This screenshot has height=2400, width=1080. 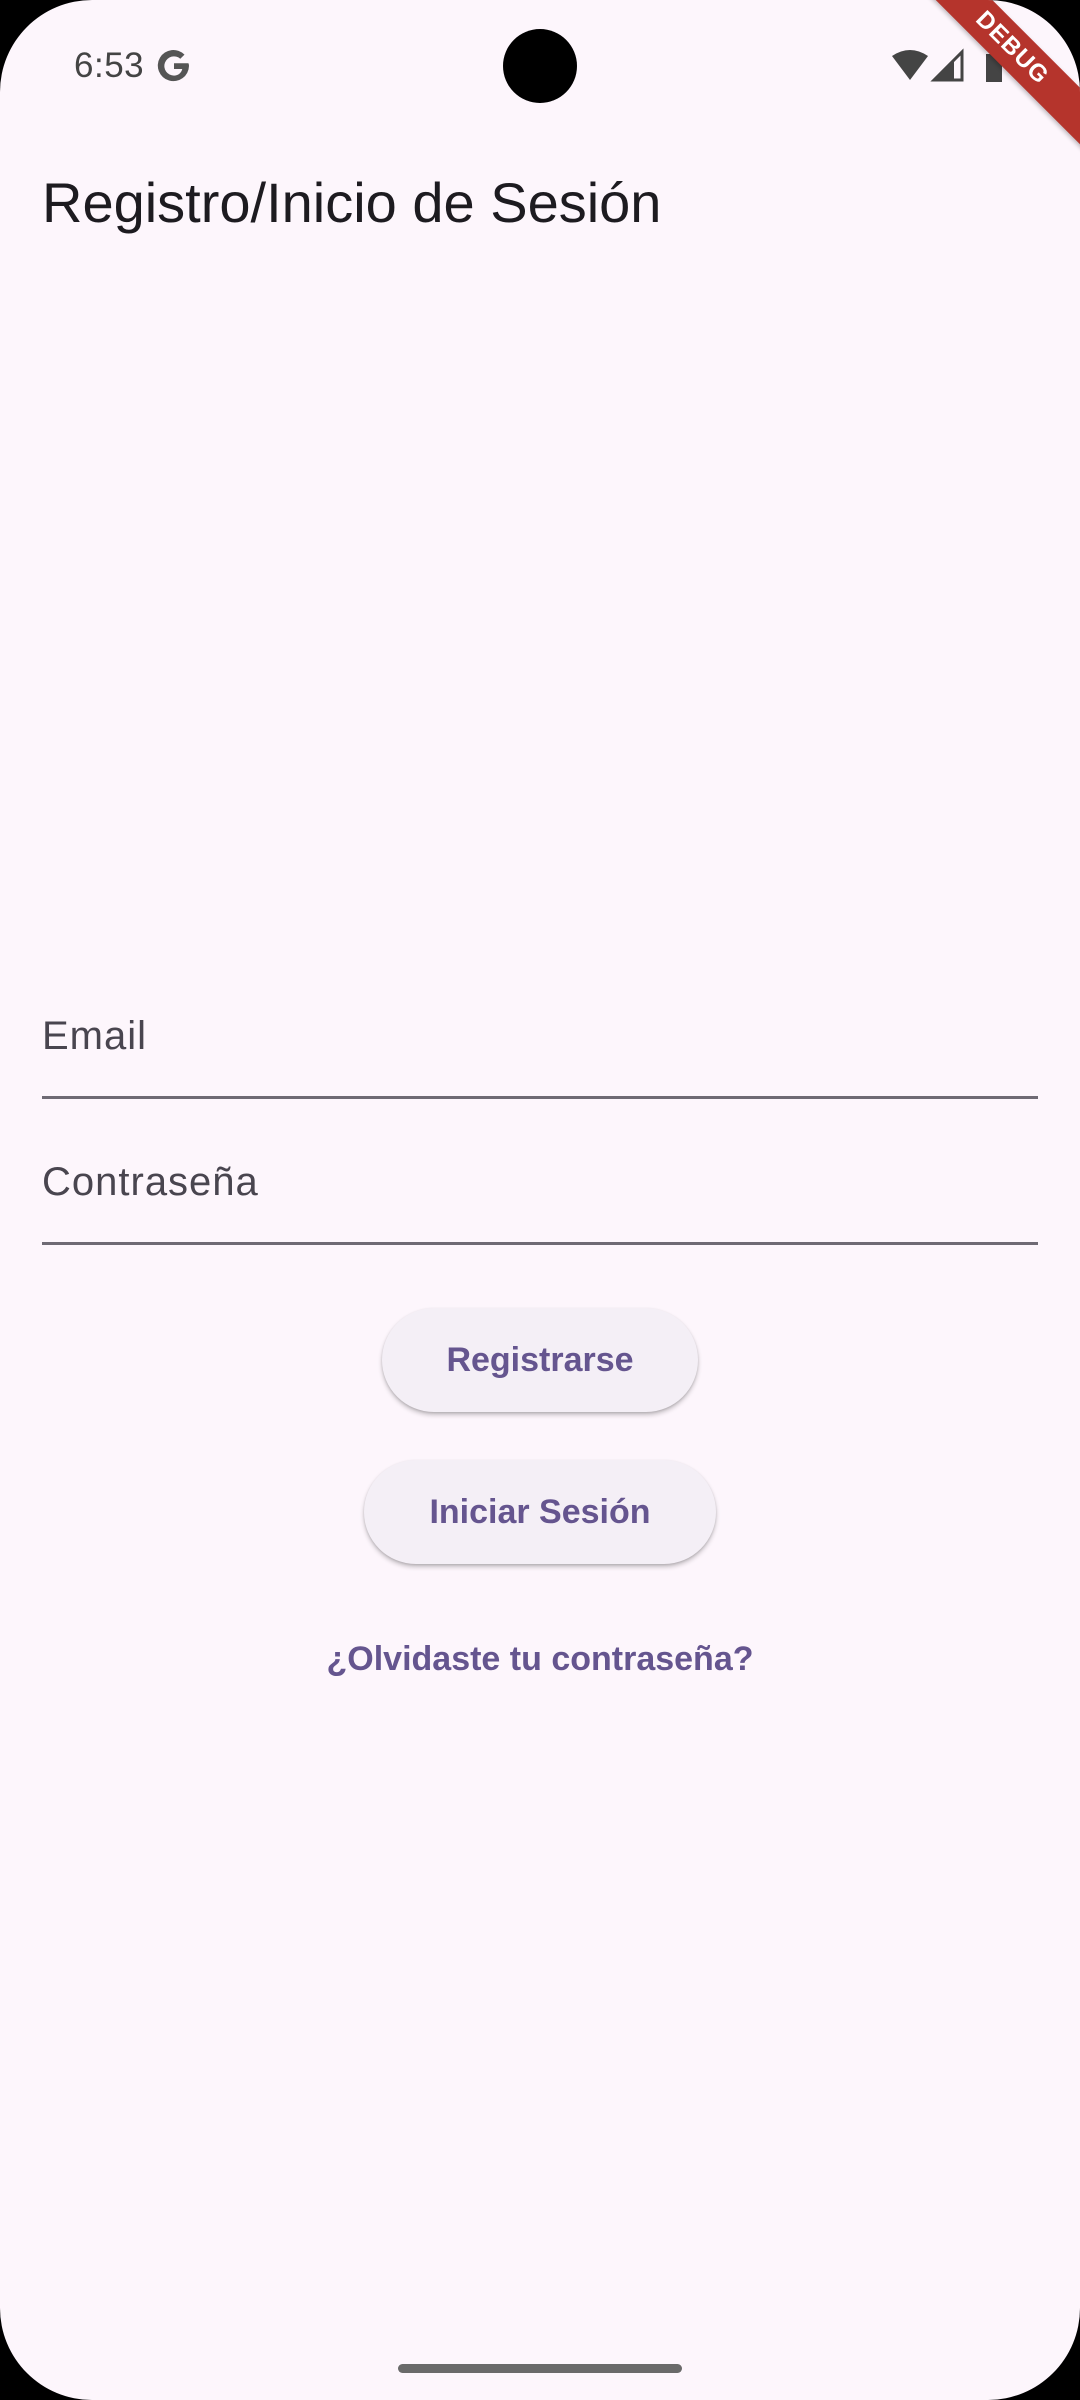 I want to click on email-field, so click(x=540, y=1036).